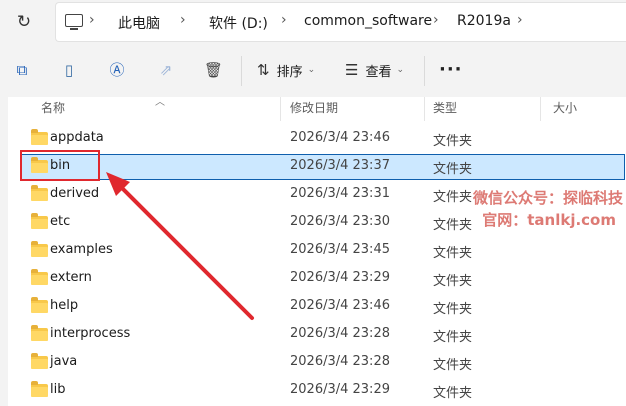  What do you see at coordinates (547, 198) in the screenshot?
I see `watermark-line-1: 微信公众号：探临科技` at bounding box center [547, 198].